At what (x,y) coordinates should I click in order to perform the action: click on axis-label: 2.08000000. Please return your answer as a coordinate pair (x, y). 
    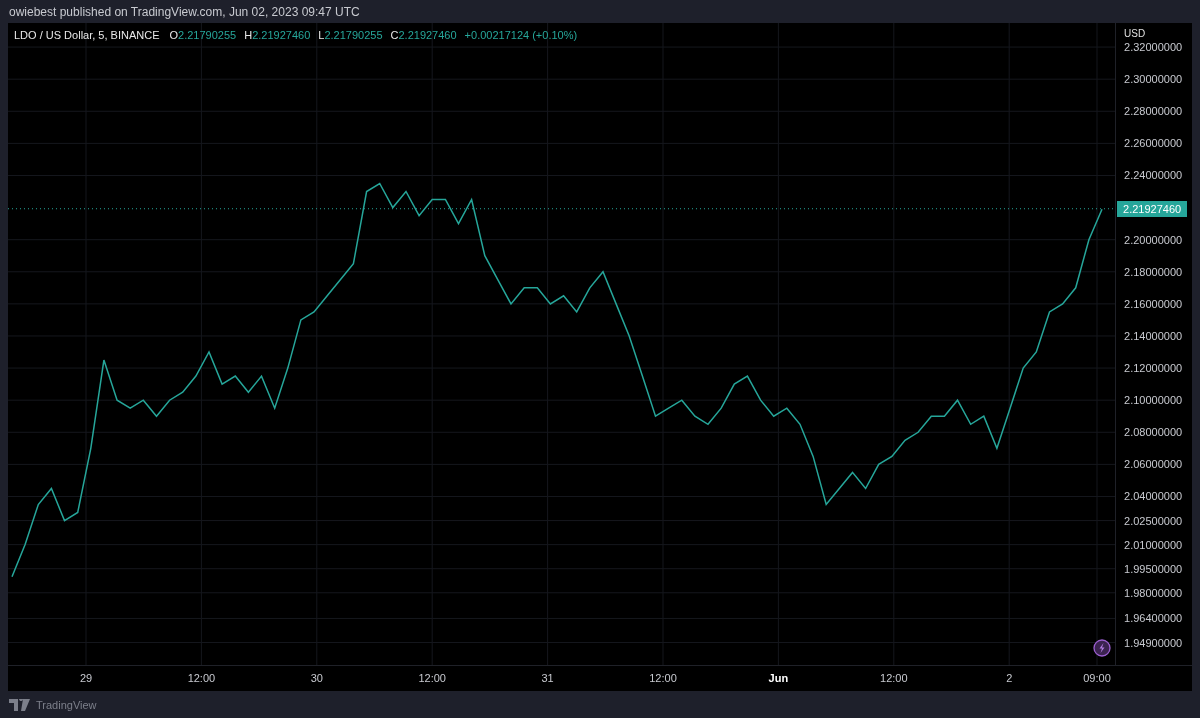
    Looking at the image, I should click on (1153, 432).